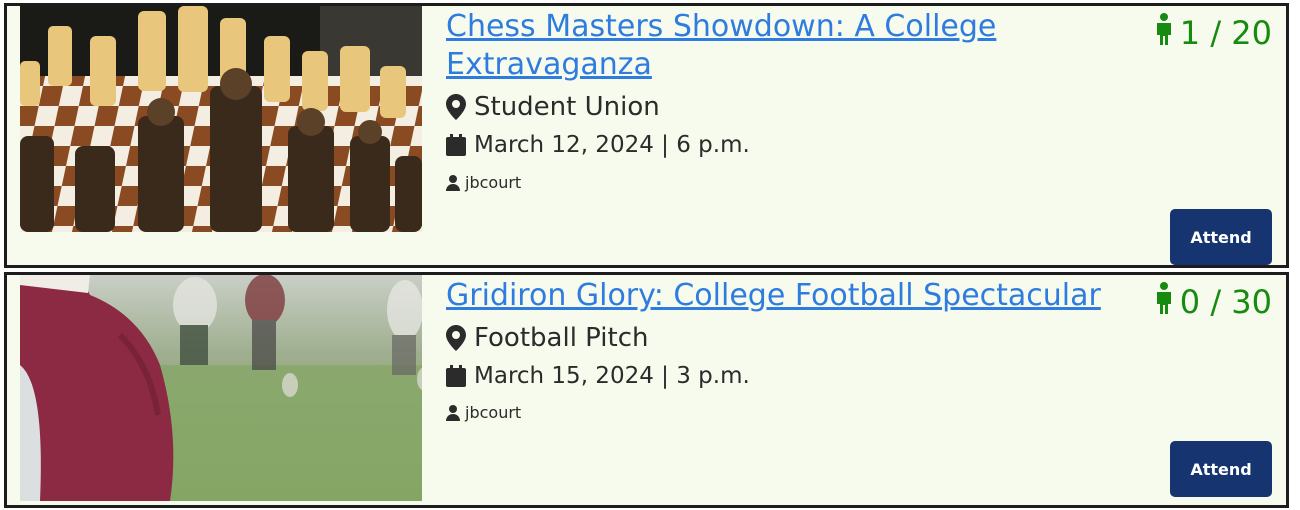  What do you see at coordinates (612, 376) in the screenshot?
I see `datetime-text: March 15, 2024 | 3 p.m.` at bounding box center [612, 376].